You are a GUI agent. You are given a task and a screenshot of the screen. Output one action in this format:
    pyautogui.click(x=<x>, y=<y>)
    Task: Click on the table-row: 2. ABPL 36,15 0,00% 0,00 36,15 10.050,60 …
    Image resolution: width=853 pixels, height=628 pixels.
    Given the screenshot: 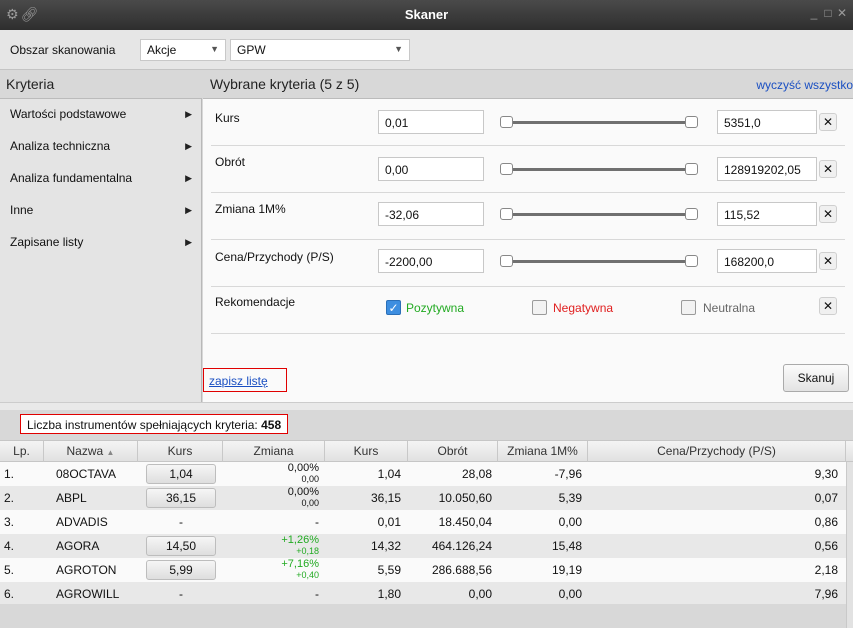 What is the action you would take?
    pyautogui.click(x=423, y=498)
    